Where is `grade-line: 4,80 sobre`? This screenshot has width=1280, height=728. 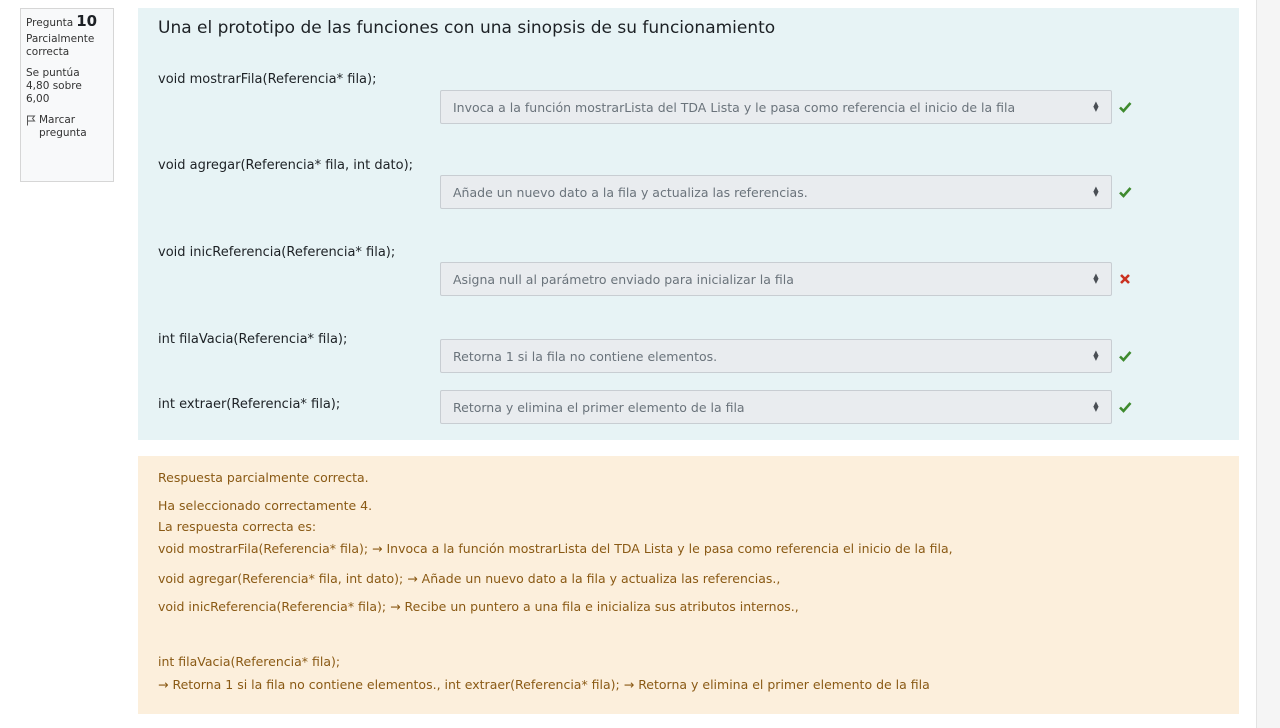 grade-line: 4,80 sobre is located at coordinates (54, 86).